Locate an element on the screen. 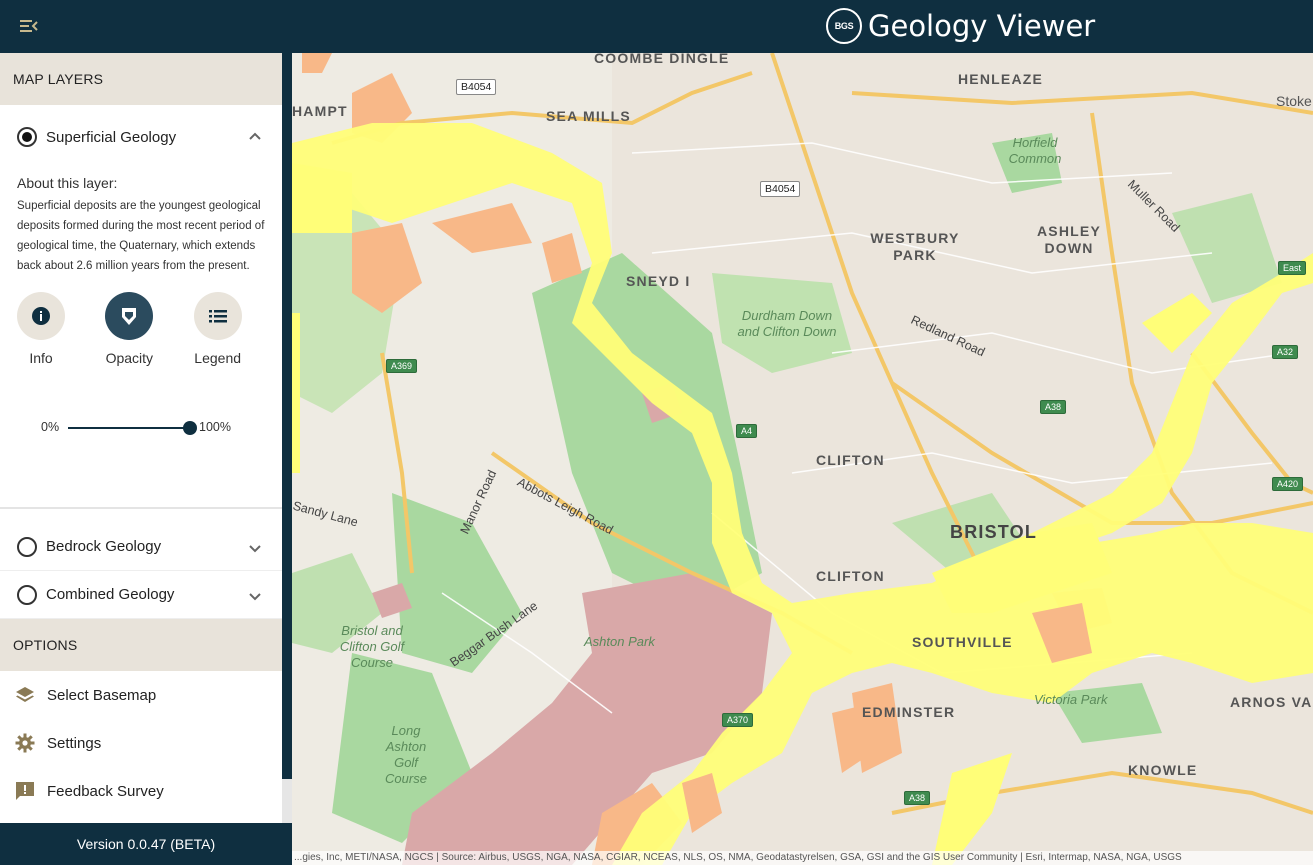 This screenshot has height=865, width=1313. legend-icon is located at coordinates (217, 316).